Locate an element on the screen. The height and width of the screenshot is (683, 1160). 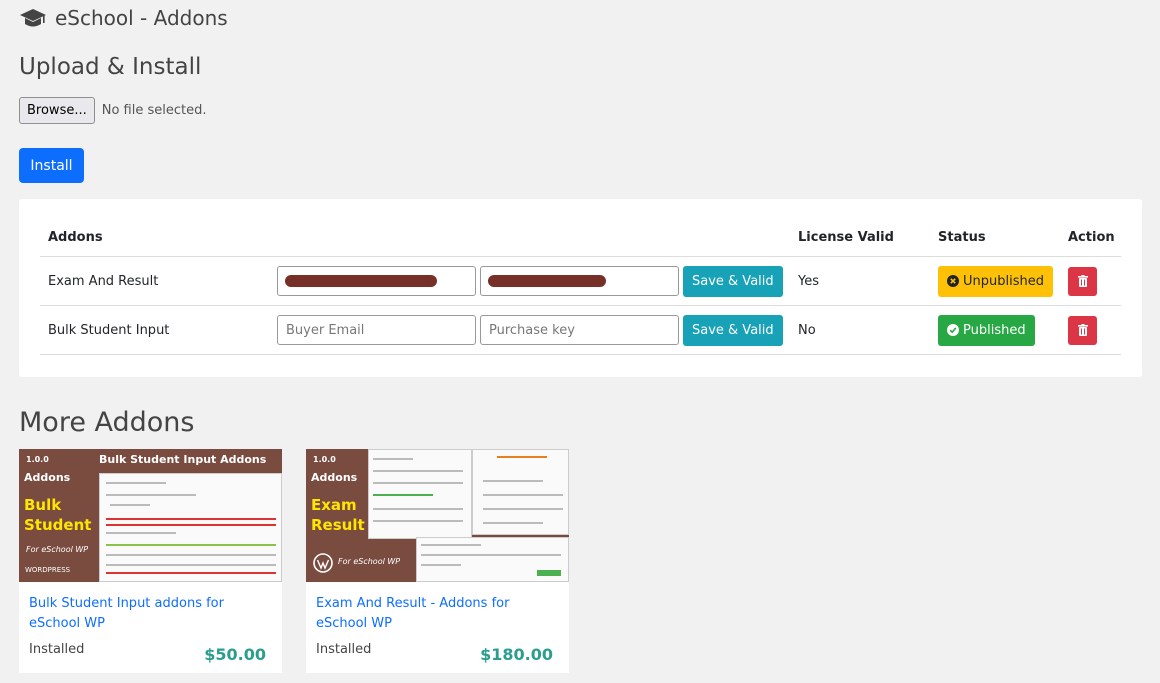
thumb-wordpress-label: WORDPRESS is located at coordinates (48, 570).